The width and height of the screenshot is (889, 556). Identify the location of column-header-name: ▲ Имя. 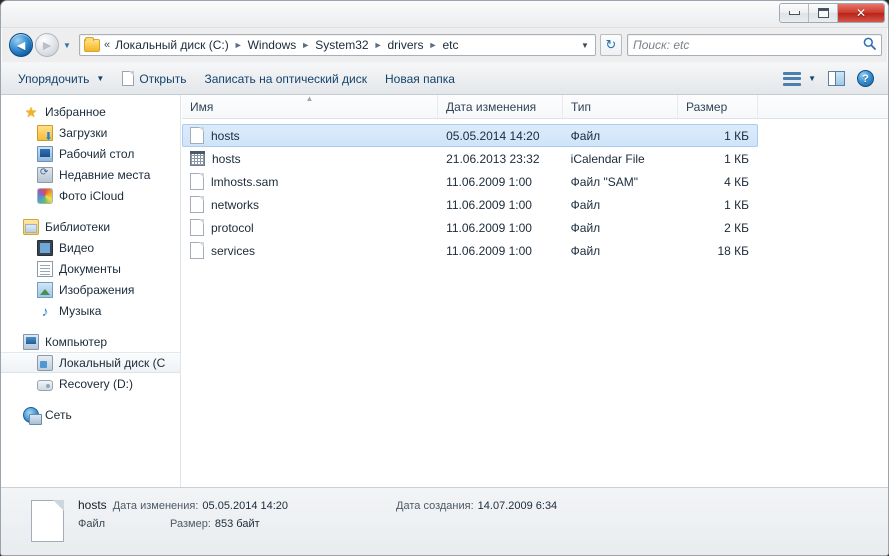
(310, 106).